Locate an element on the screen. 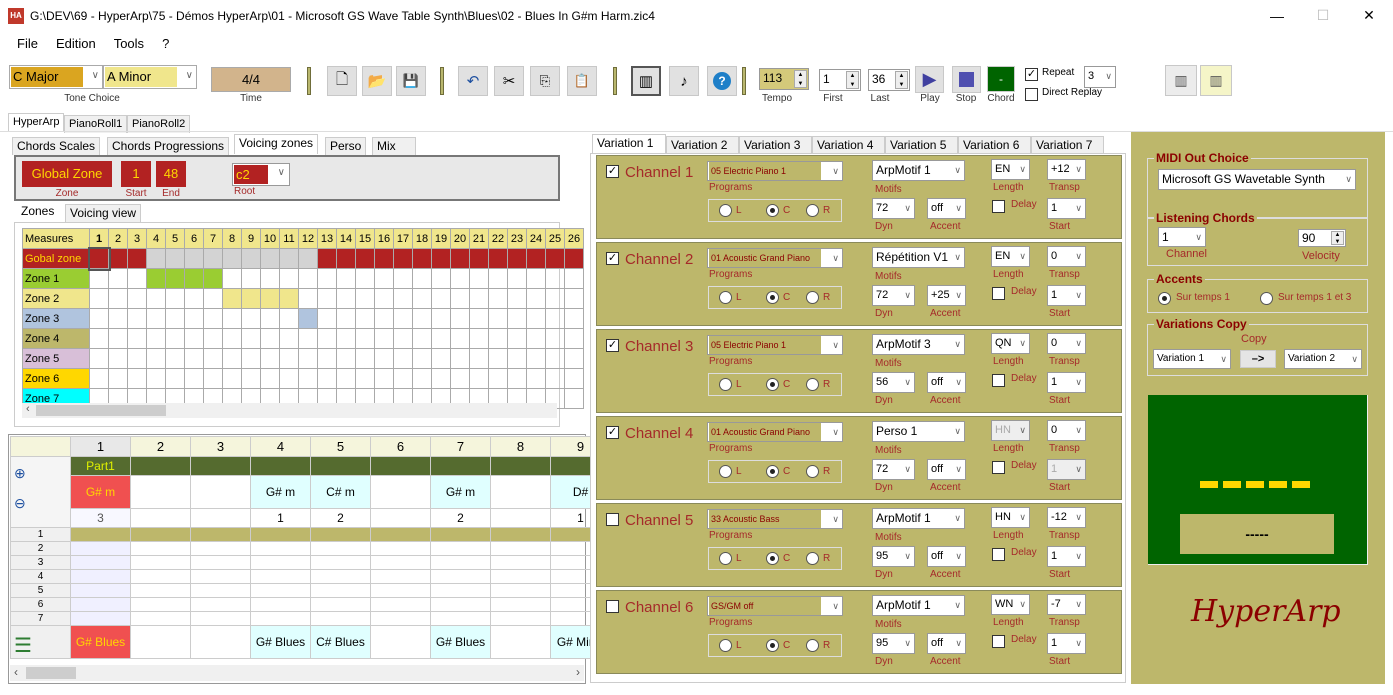 This screenshot has width=1393, height=695. tone-minor-select: A Minor ∨ is located at coordinates (150, 77).